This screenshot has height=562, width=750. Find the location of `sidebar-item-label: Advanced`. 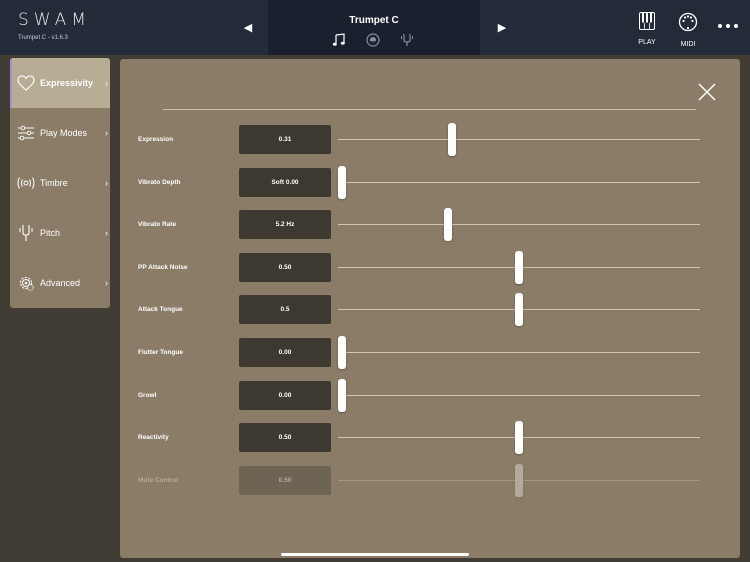

sidebar-item-label: Advanced is located at coordinates (60, 283).